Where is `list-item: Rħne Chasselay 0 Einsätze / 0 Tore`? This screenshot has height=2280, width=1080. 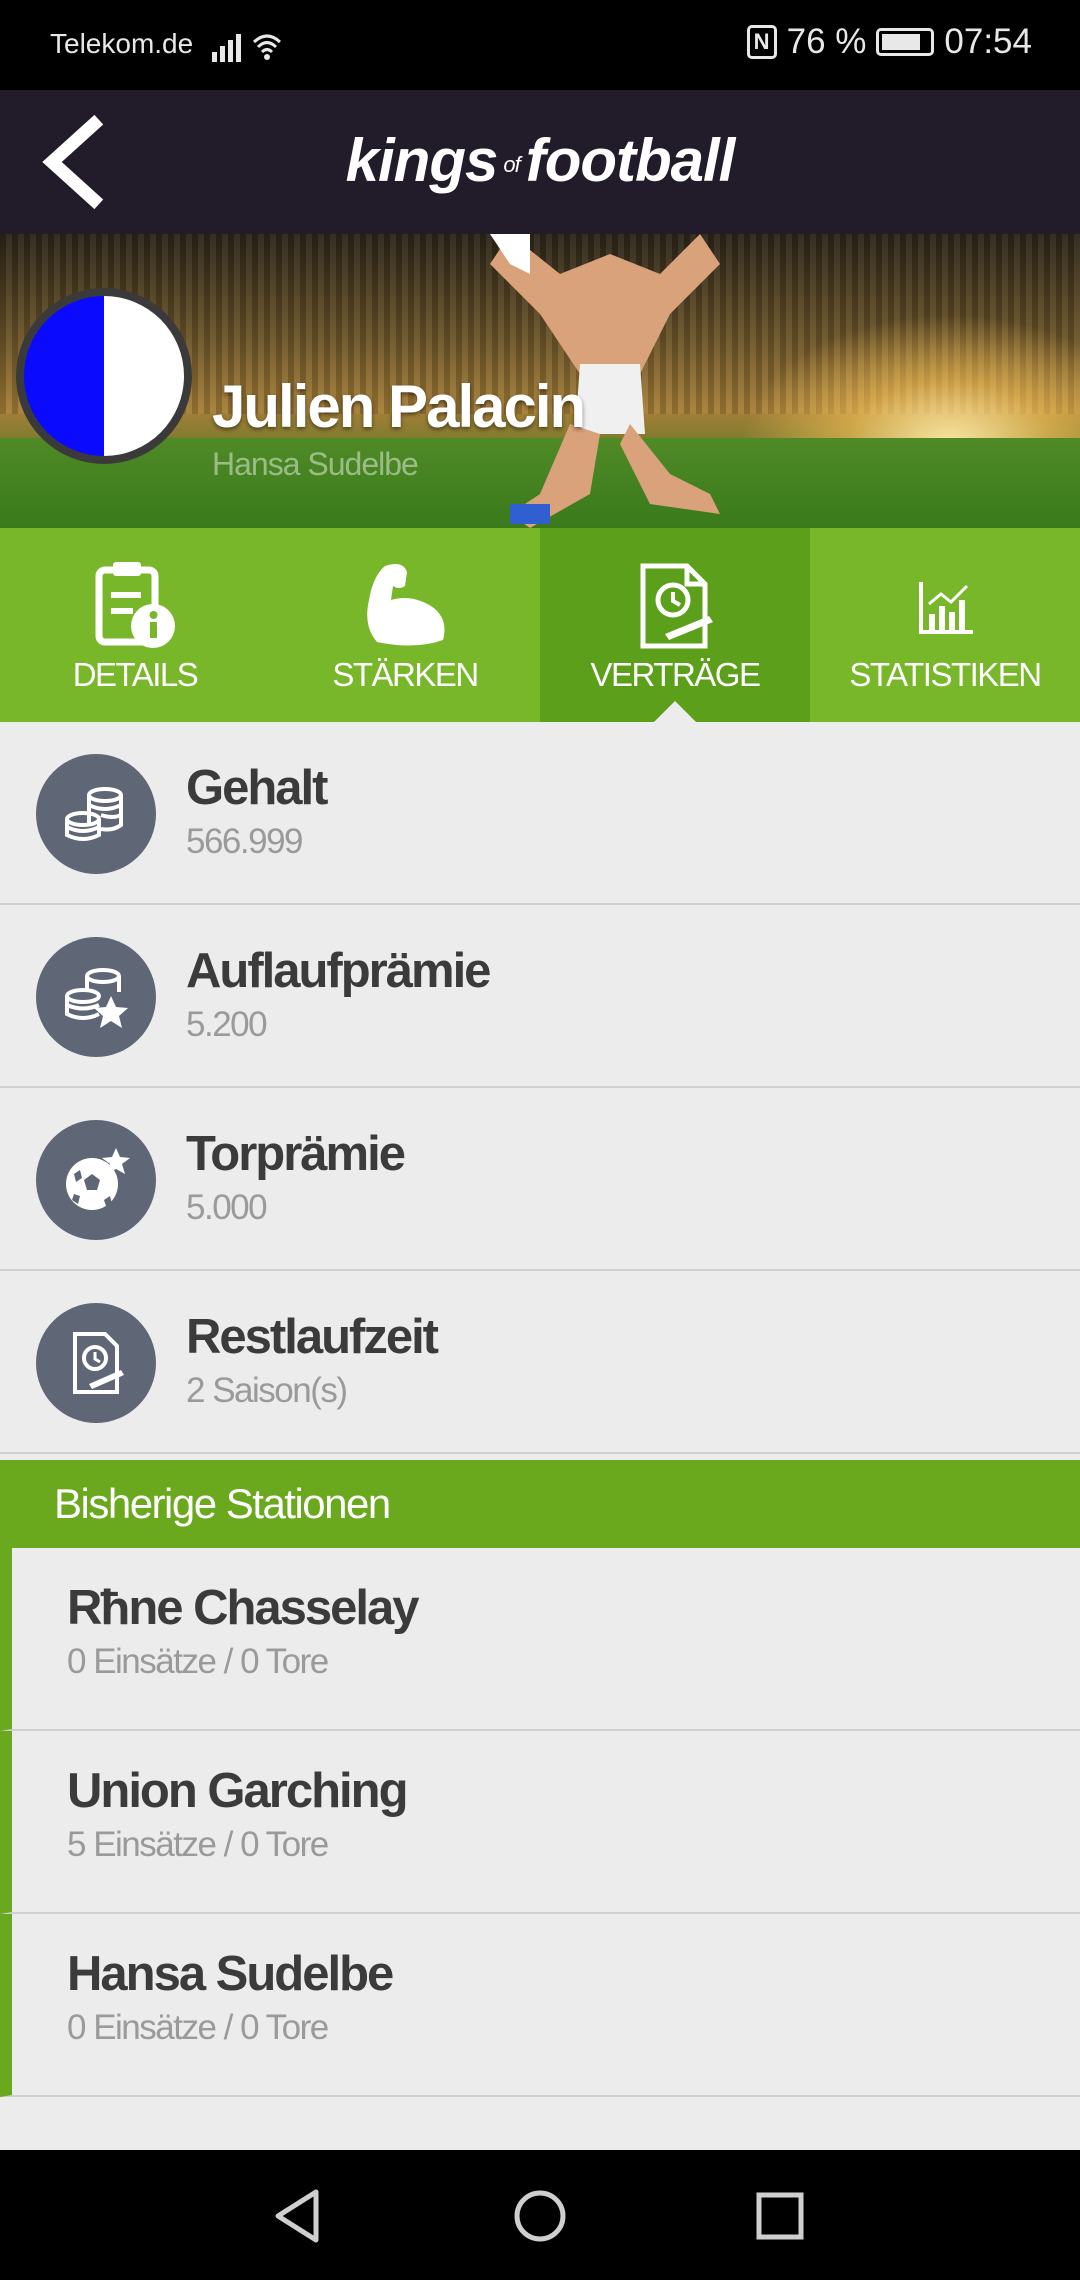
list-item: Rħne Chasselay 0 Einsätze / 0 Tore is located at coordinates (540, 1639).